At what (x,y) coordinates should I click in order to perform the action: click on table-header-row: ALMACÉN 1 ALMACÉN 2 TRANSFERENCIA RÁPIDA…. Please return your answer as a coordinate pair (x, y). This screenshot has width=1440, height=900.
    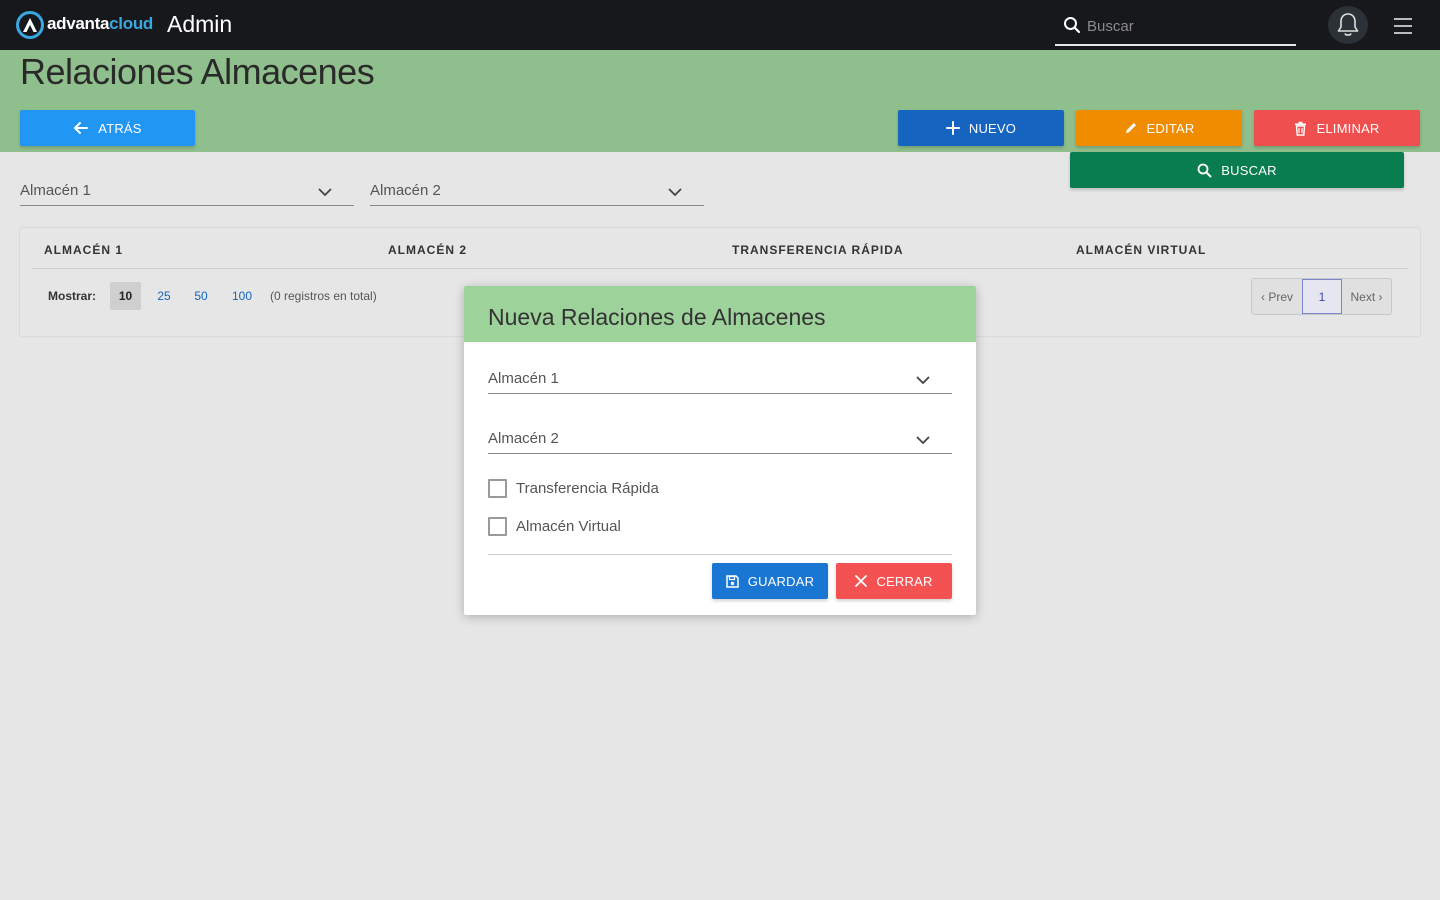
    Looking at the image, I should click on (720, 248).